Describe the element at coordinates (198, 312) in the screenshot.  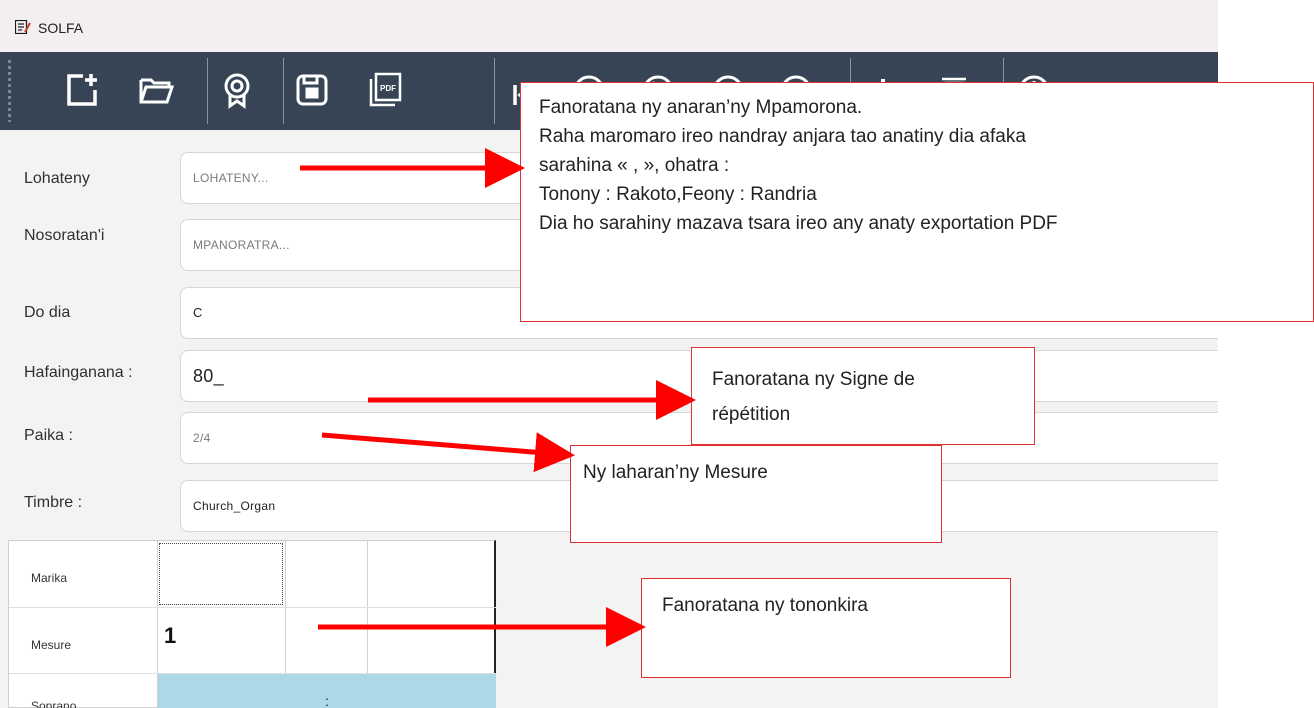
I see `key-value: C` at that location.